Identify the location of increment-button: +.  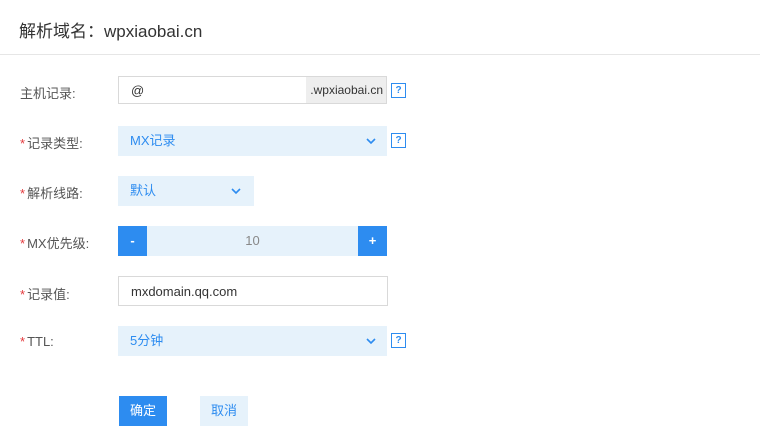
(372, 241).